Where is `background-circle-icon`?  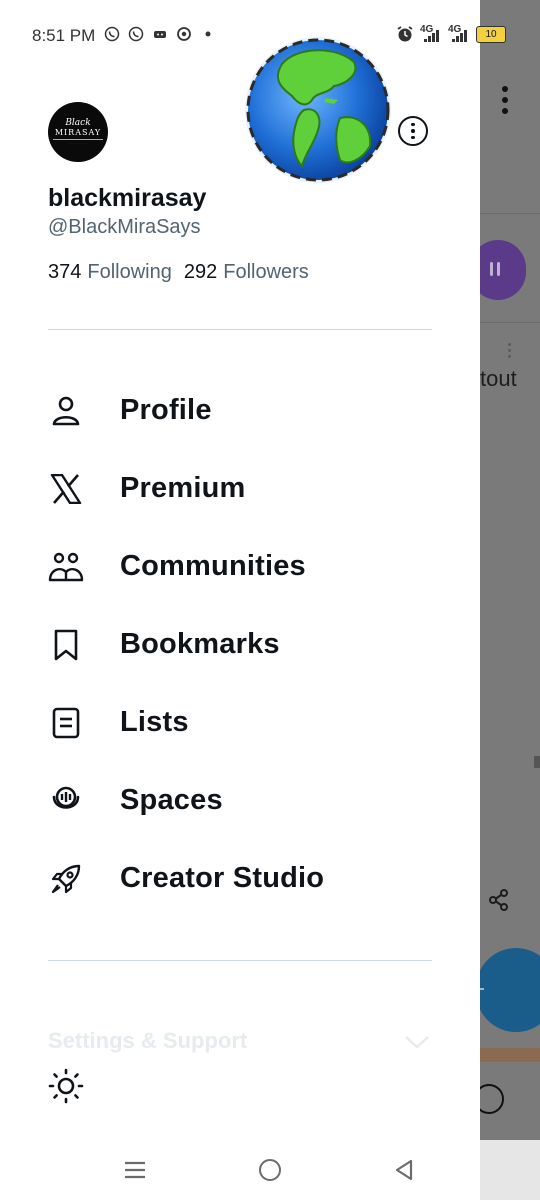
background-circle-icon is located at coordinates (492, 1099).